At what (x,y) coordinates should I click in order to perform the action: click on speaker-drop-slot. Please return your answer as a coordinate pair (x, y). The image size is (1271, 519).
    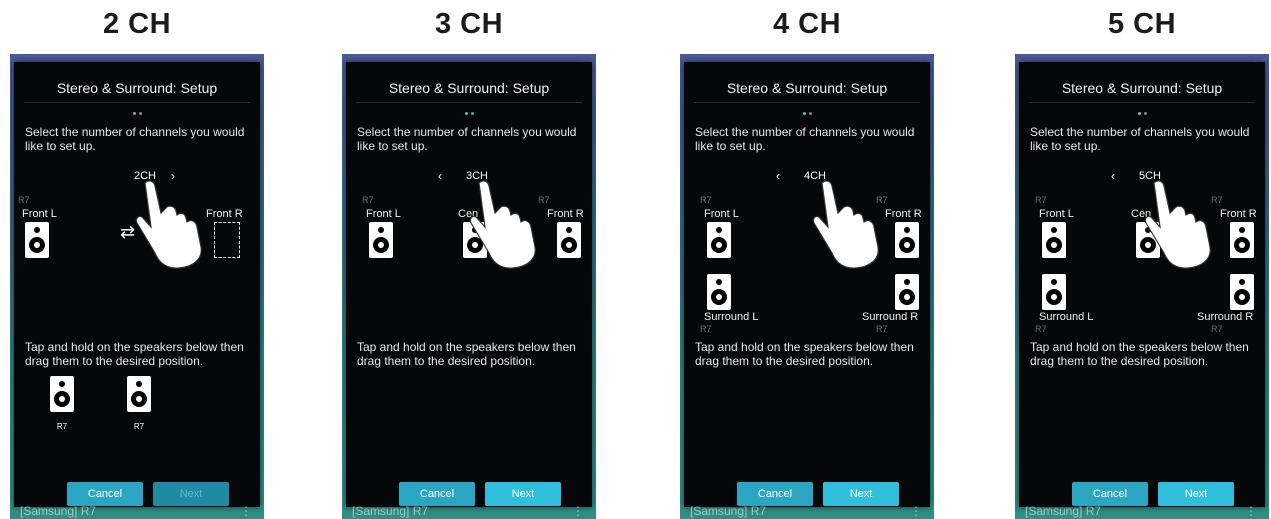
    Looking at the image, I should click on (227, 240).